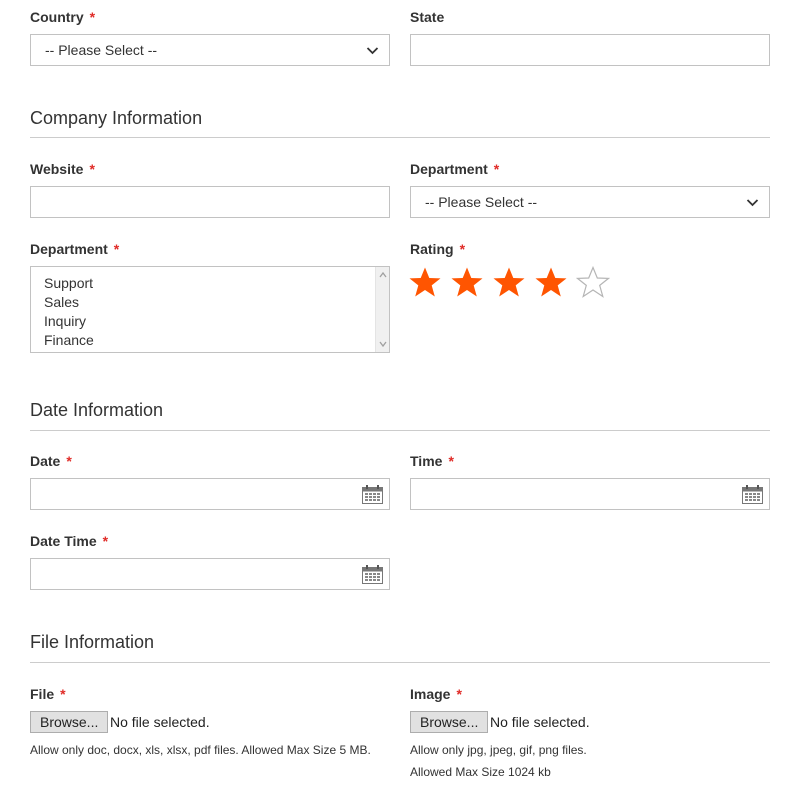 The height and width of the screenshot is (800, 800). I want to click on country-select: -- Please Select --, so click(210, 50).